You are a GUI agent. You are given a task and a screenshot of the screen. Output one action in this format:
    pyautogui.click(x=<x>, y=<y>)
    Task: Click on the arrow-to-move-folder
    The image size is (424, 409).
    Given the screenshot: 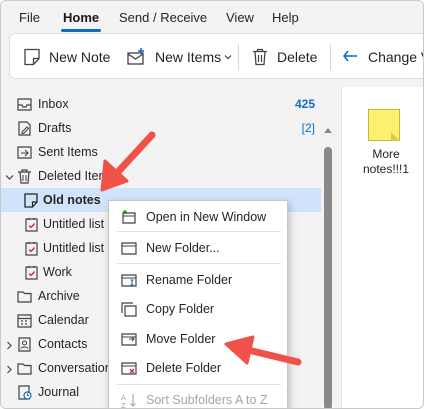 What is the action you would take?
    pyautogui.click(x=263, y=350)
    